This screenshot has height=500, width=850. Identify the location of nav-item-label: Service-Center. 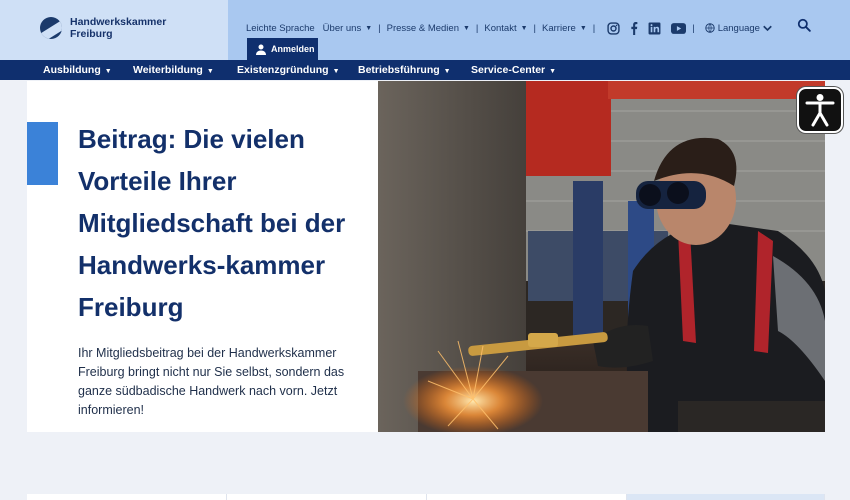
(508, 70).